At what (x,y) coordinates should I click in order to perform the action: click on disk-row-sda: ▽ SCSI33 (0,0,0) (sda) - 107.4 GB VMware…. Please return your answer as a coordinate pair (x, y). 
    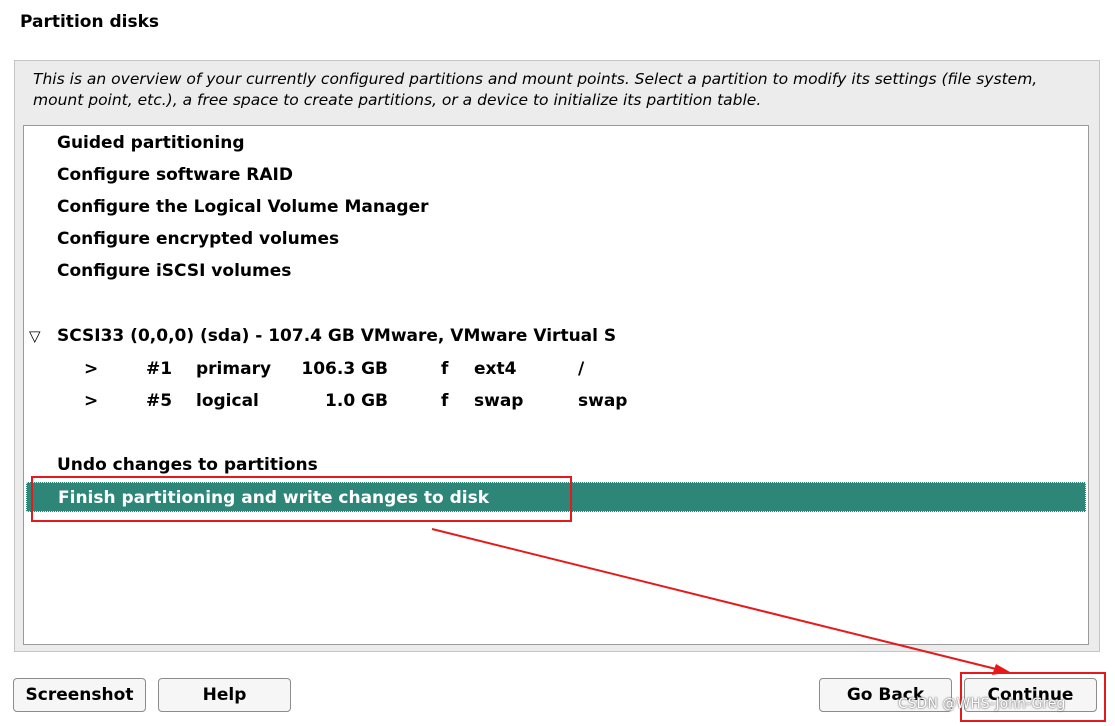
    Looking at the image, I should click on (556, 336).